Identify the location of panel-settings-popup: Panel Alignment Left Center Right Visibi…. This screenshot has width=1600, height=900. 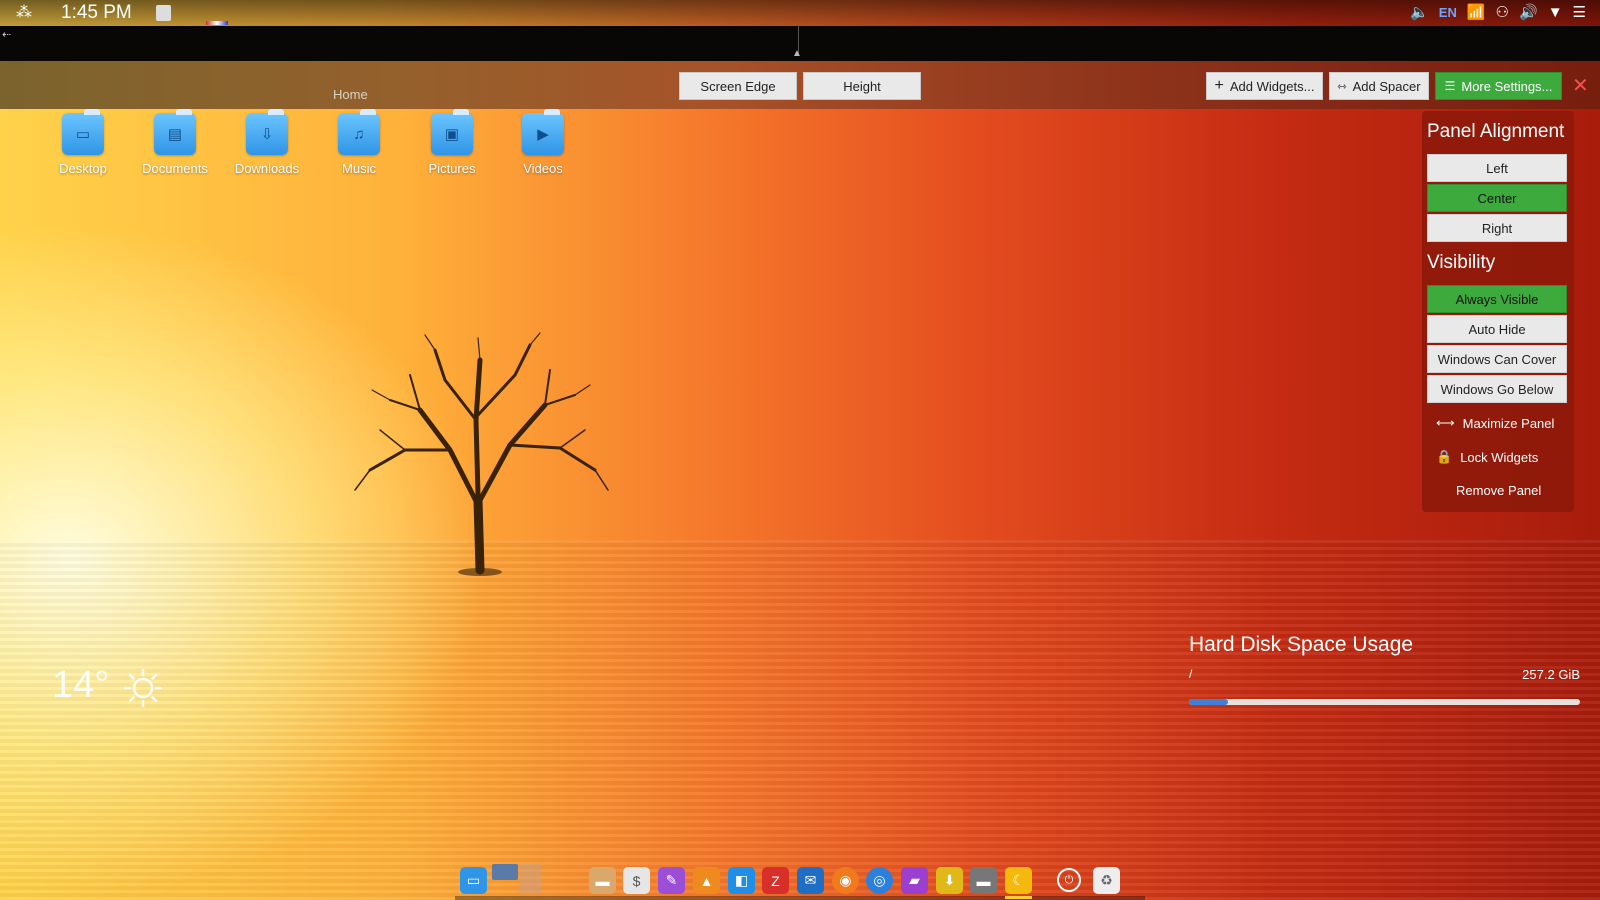
(1498, 311).